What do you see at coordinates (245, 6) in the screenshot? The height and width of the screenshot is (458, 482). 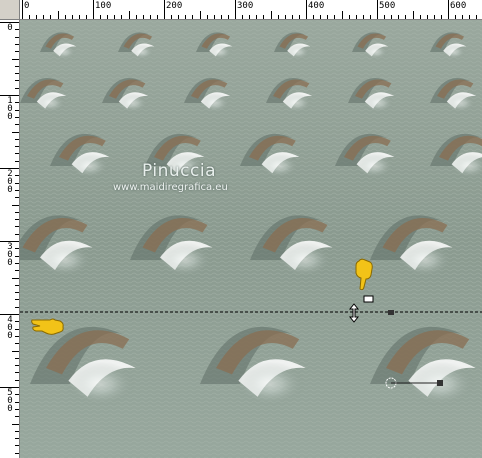 I see `ruler-label: 300` at bounding box center [245, 6].